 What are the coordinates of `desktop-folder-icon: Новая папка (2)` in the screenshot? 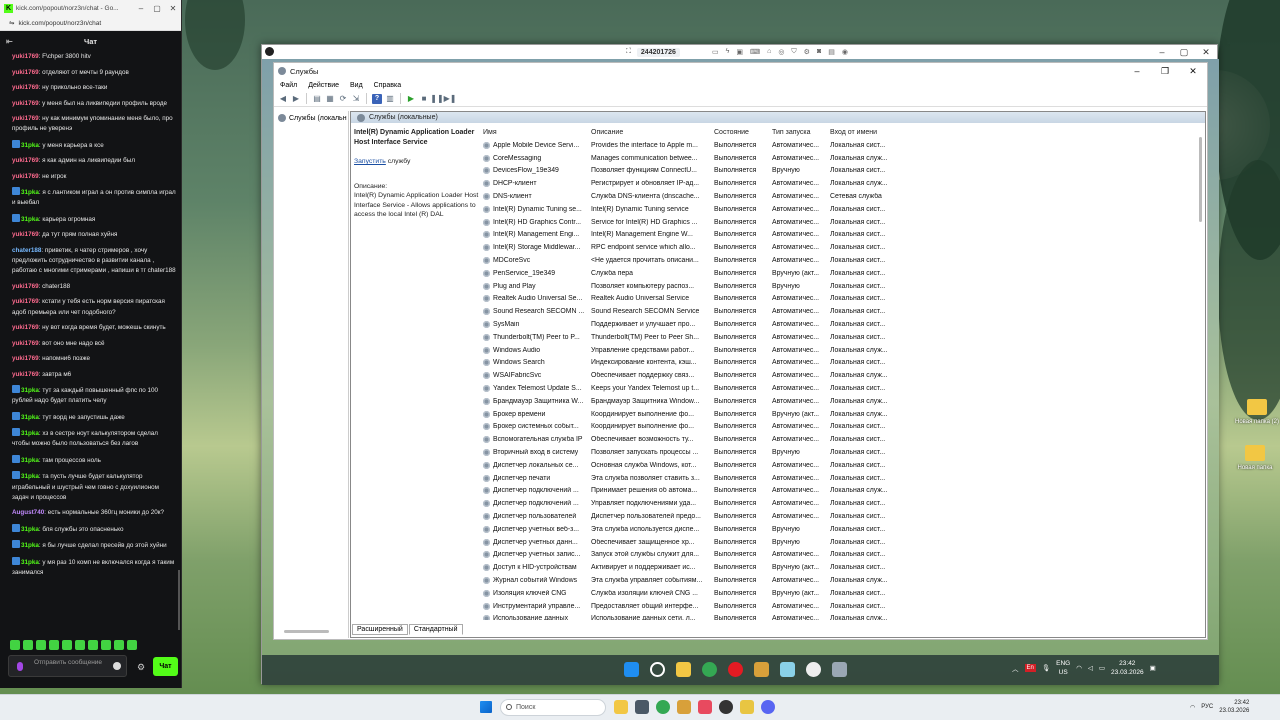 It's located at (1256, 412).